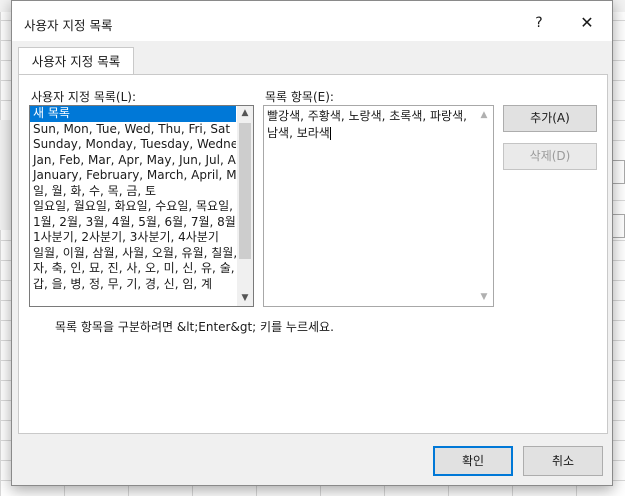  I want to click on close-button: ✕, so click(587, 23).